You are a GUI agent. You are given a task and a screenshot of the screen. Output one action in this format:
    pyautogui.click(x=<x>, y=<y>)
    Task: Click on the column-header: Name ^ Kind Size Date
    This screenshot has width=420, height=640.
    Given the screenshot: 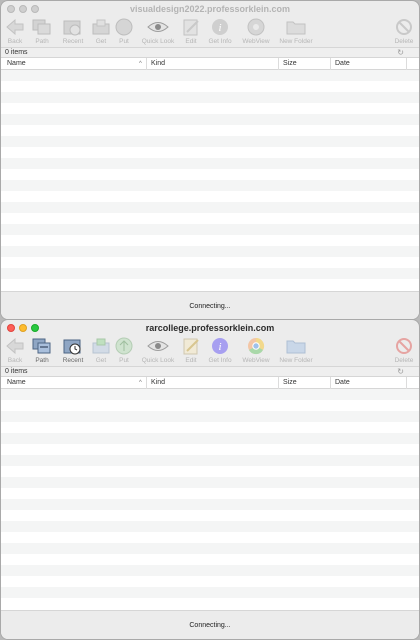 What is the action you would take?
    pyautogui.click(x=210, y=63)
    